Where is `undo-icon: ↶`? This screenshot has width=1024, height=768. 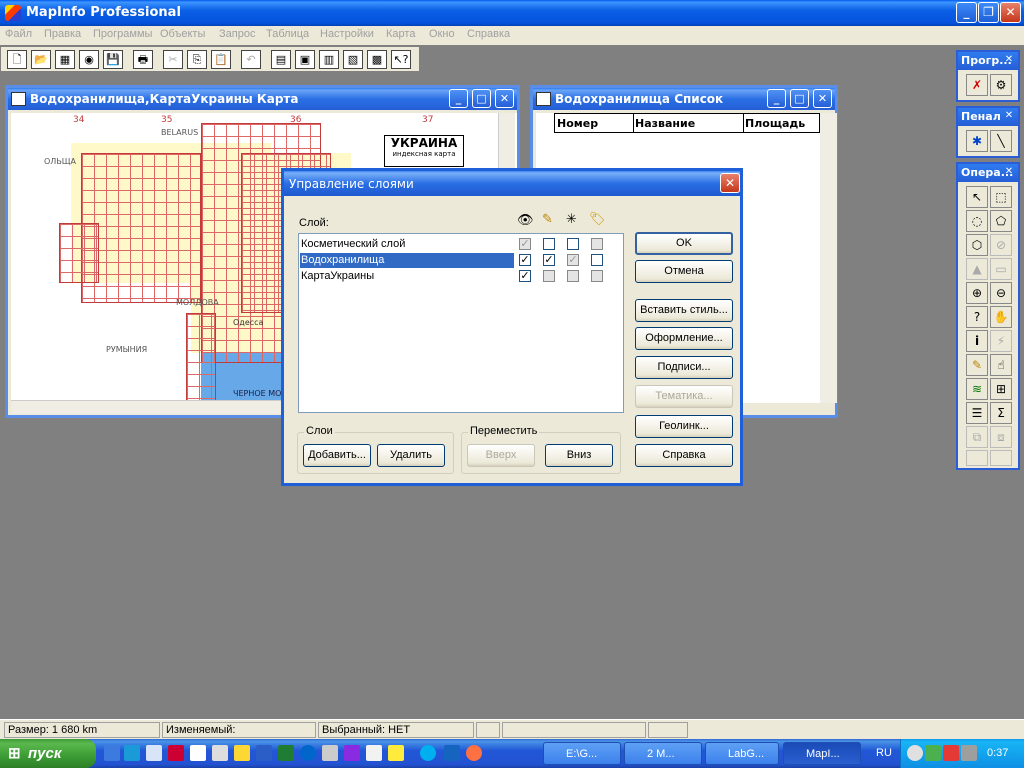 undo-icon: ↶ is located at coordinates (251, 59).